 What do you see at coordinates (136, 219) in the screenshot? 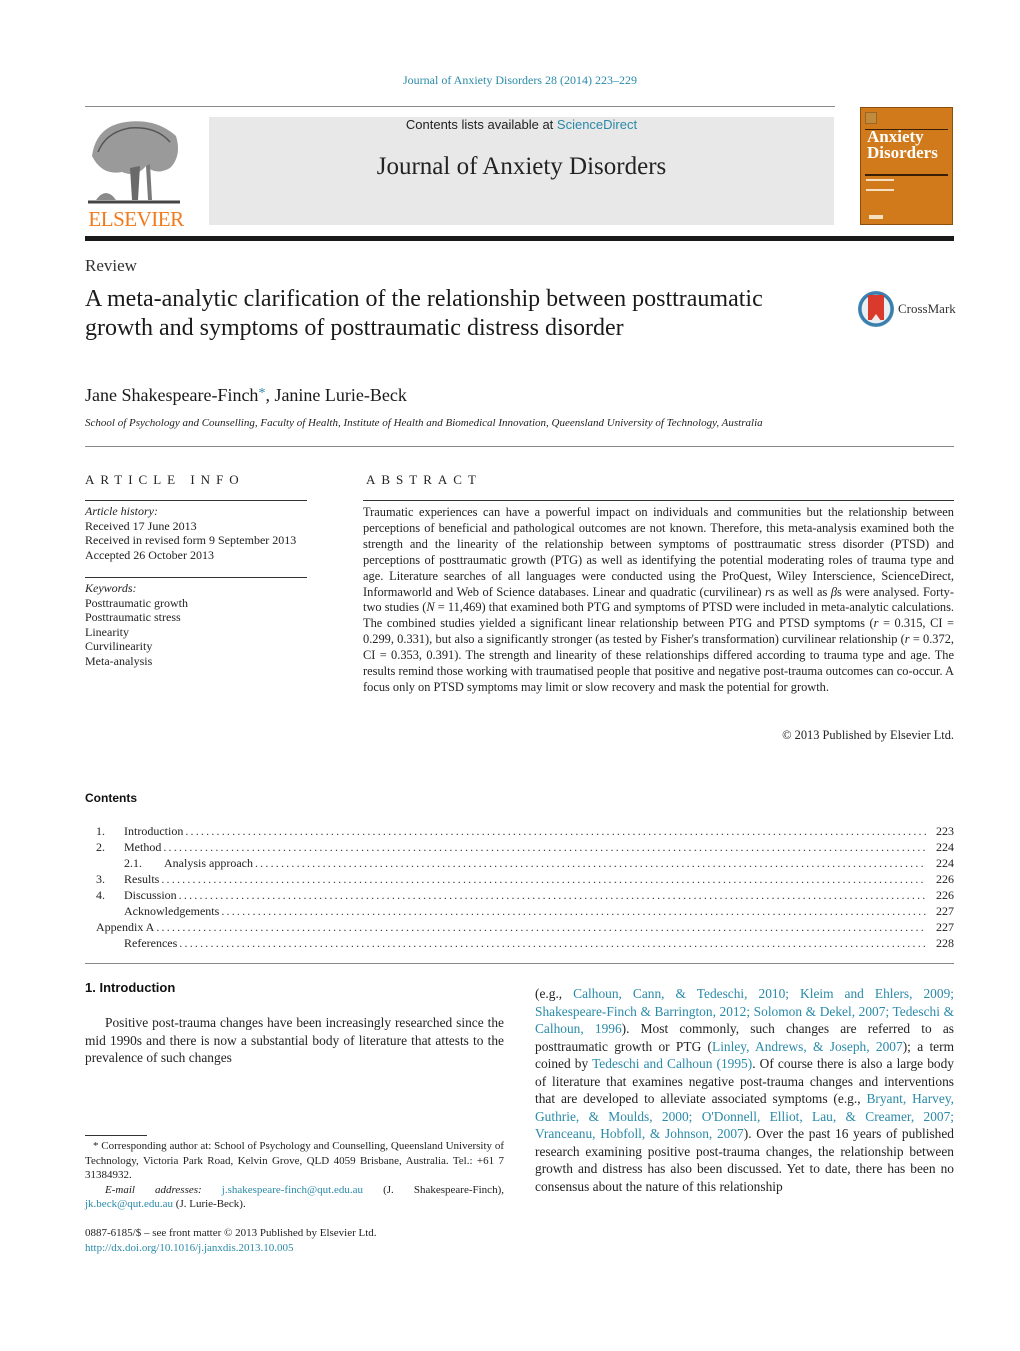
I see `elsevier-wordmark: ELSEVIER` at bounding box center [136, 219].